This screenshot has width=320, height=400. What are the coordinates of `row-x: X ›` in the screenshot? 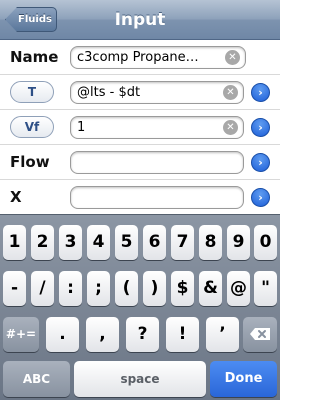 It's located at (140, 197).